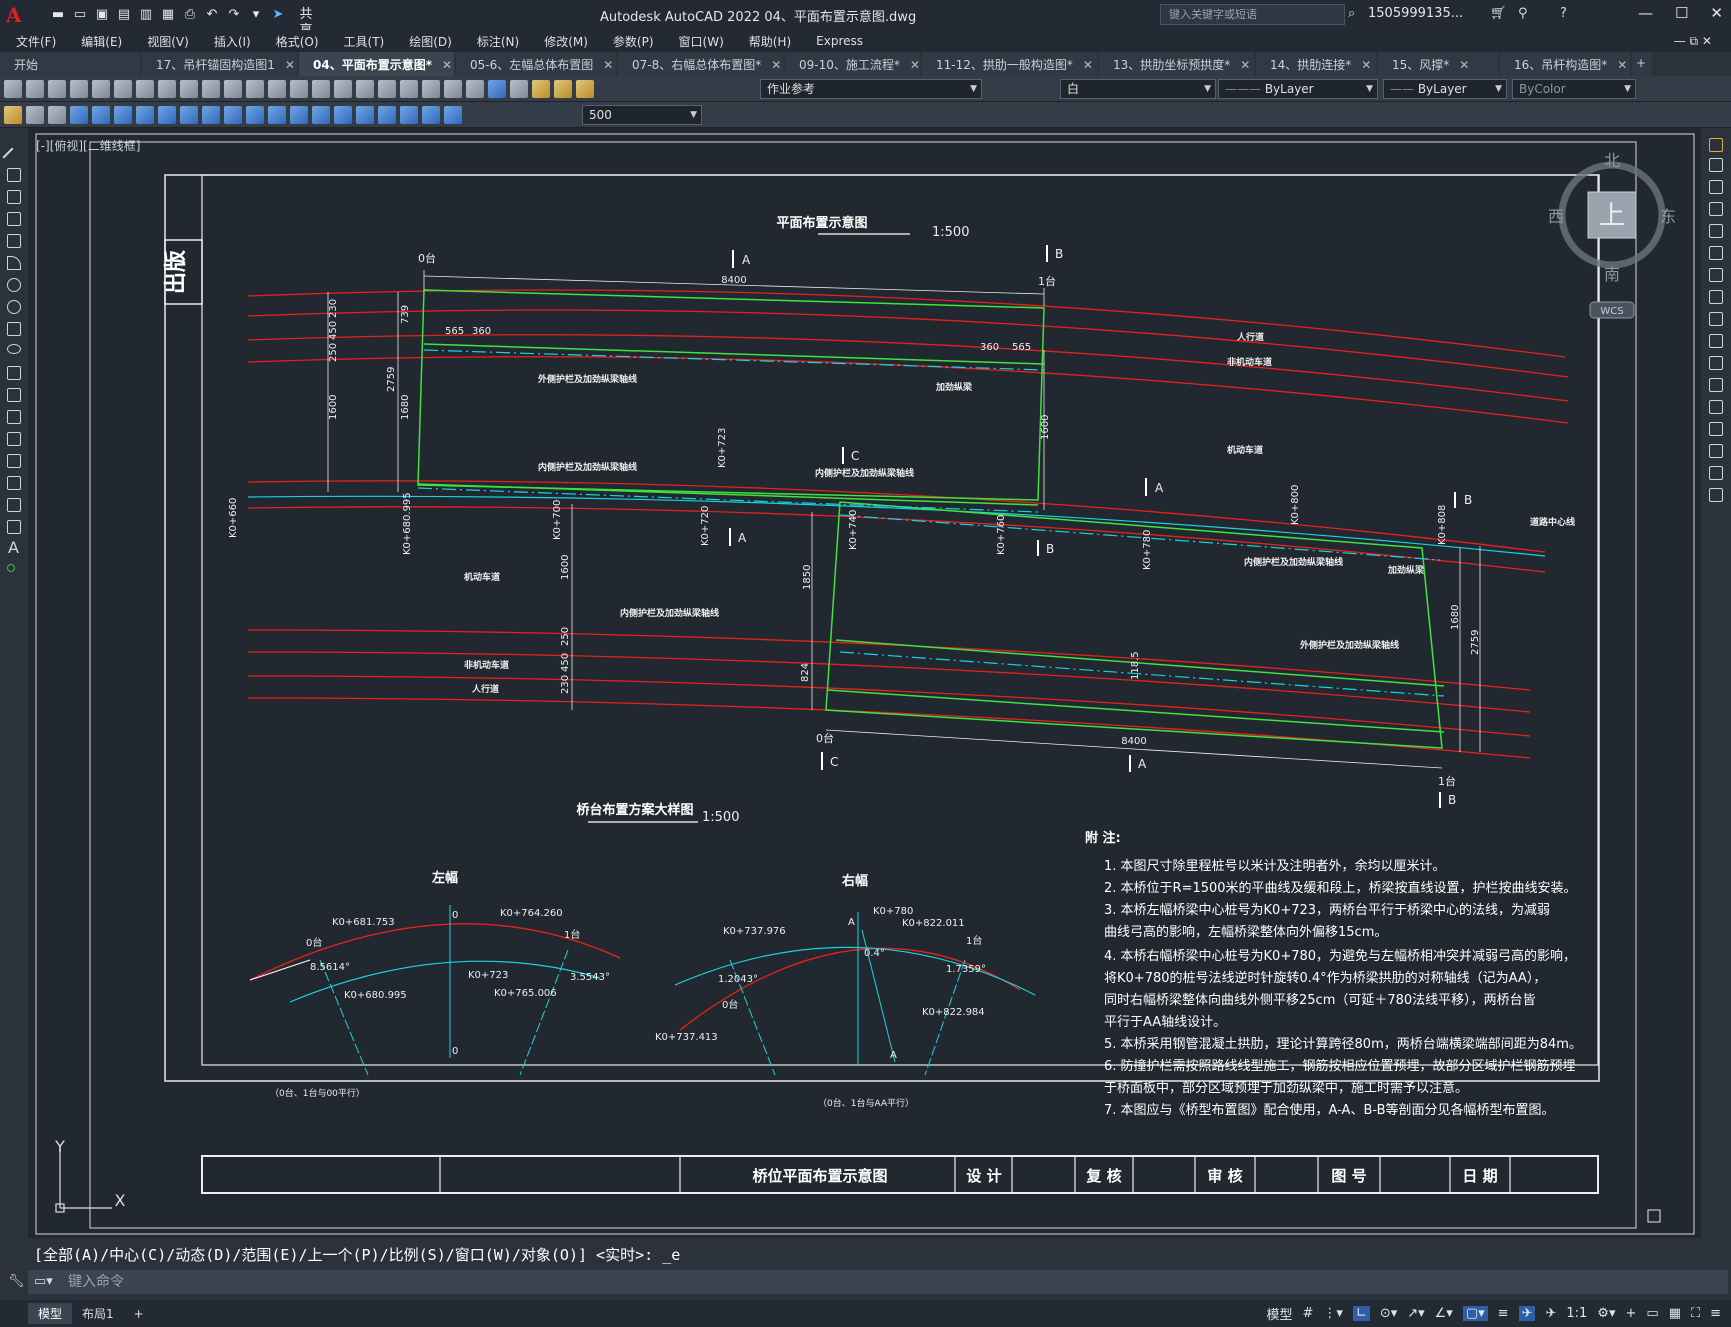 The height and width of the screenshot is (1327, 1731). Describe the element at coordinates (1059, 254) in the screenshot. I see `section-b-1: B` at that location.